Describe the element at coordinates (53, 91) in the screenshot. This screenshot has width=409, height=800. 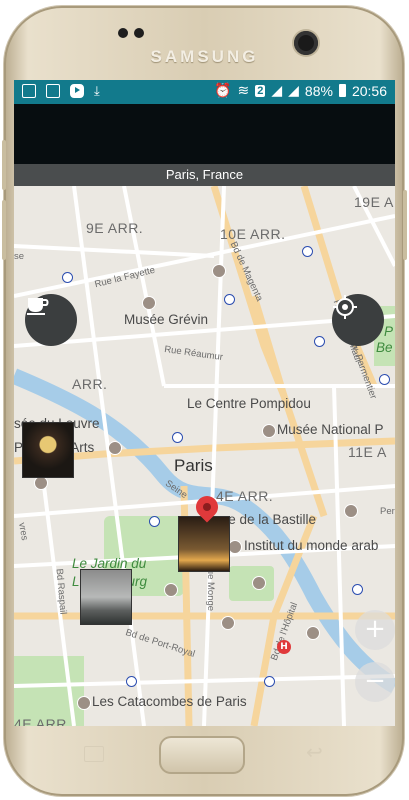
I see `image-icon` at that location.